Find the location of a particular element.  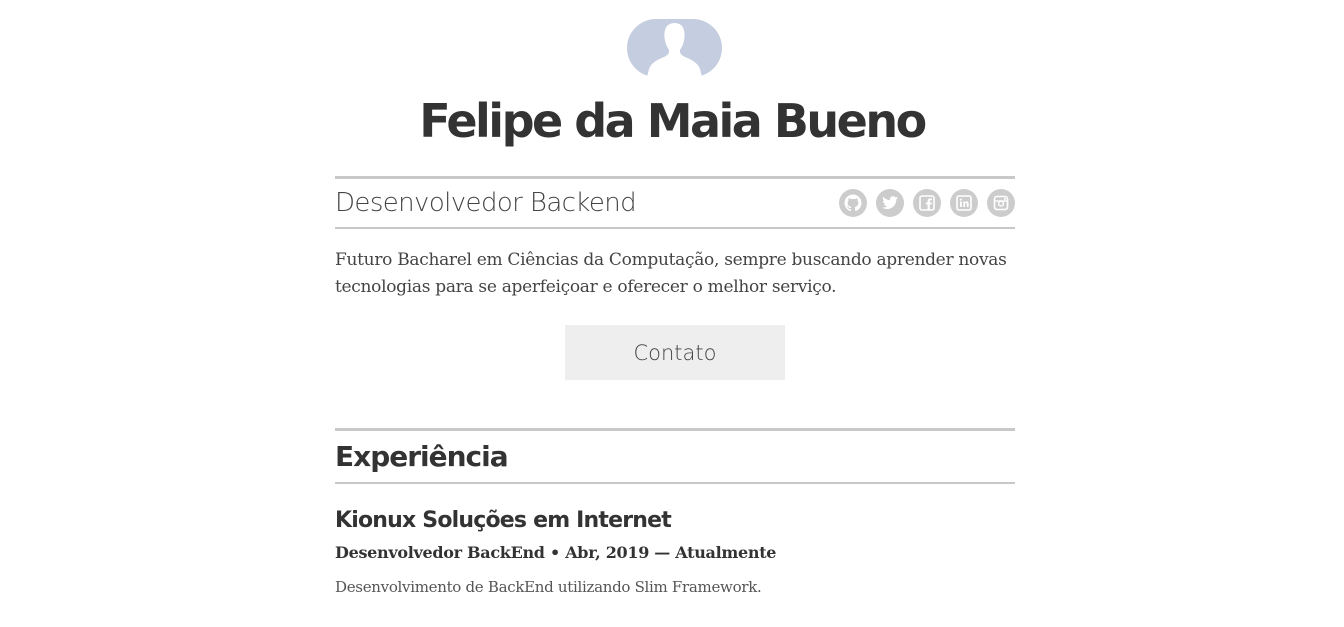

instagram-link is located at coordinates (1001, 203).